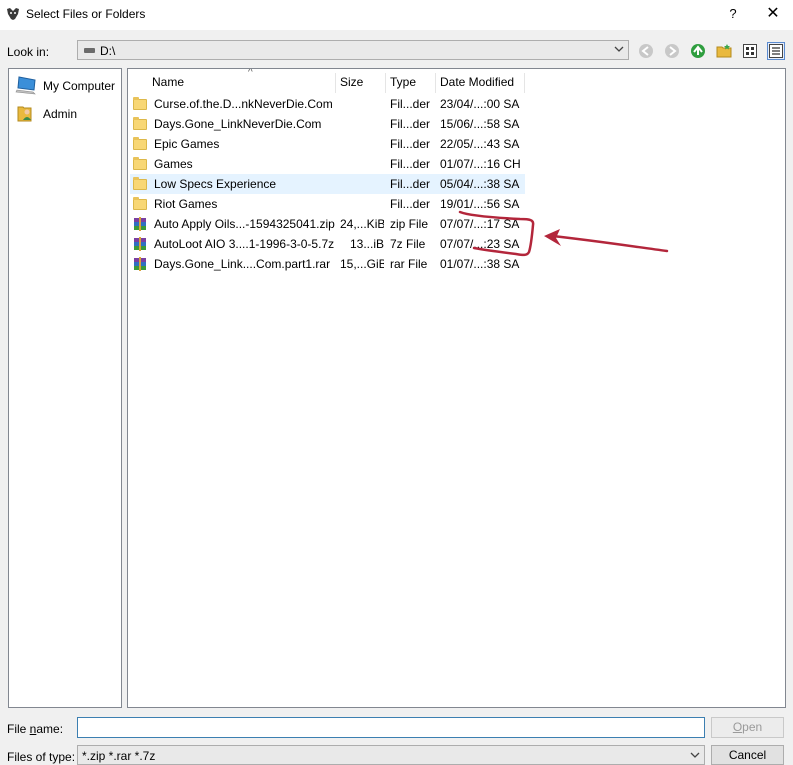 This screenshot has height=765, width=793. Describe the element at coordinates (13, 14) in the screenshot. I see `app-logo-icon` at that location.